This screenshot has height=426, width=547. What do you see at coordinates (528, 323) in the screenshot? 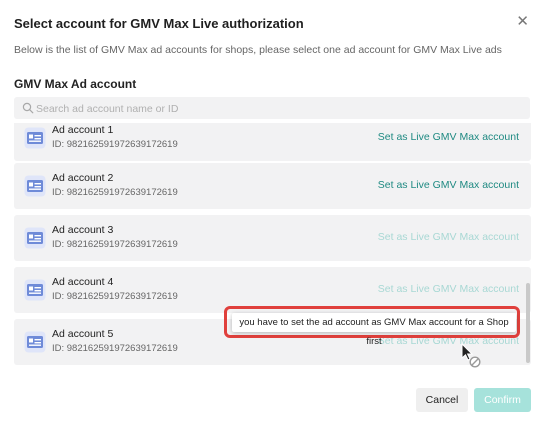
I see `list-scrollbar` at bounding box center [528, 323].